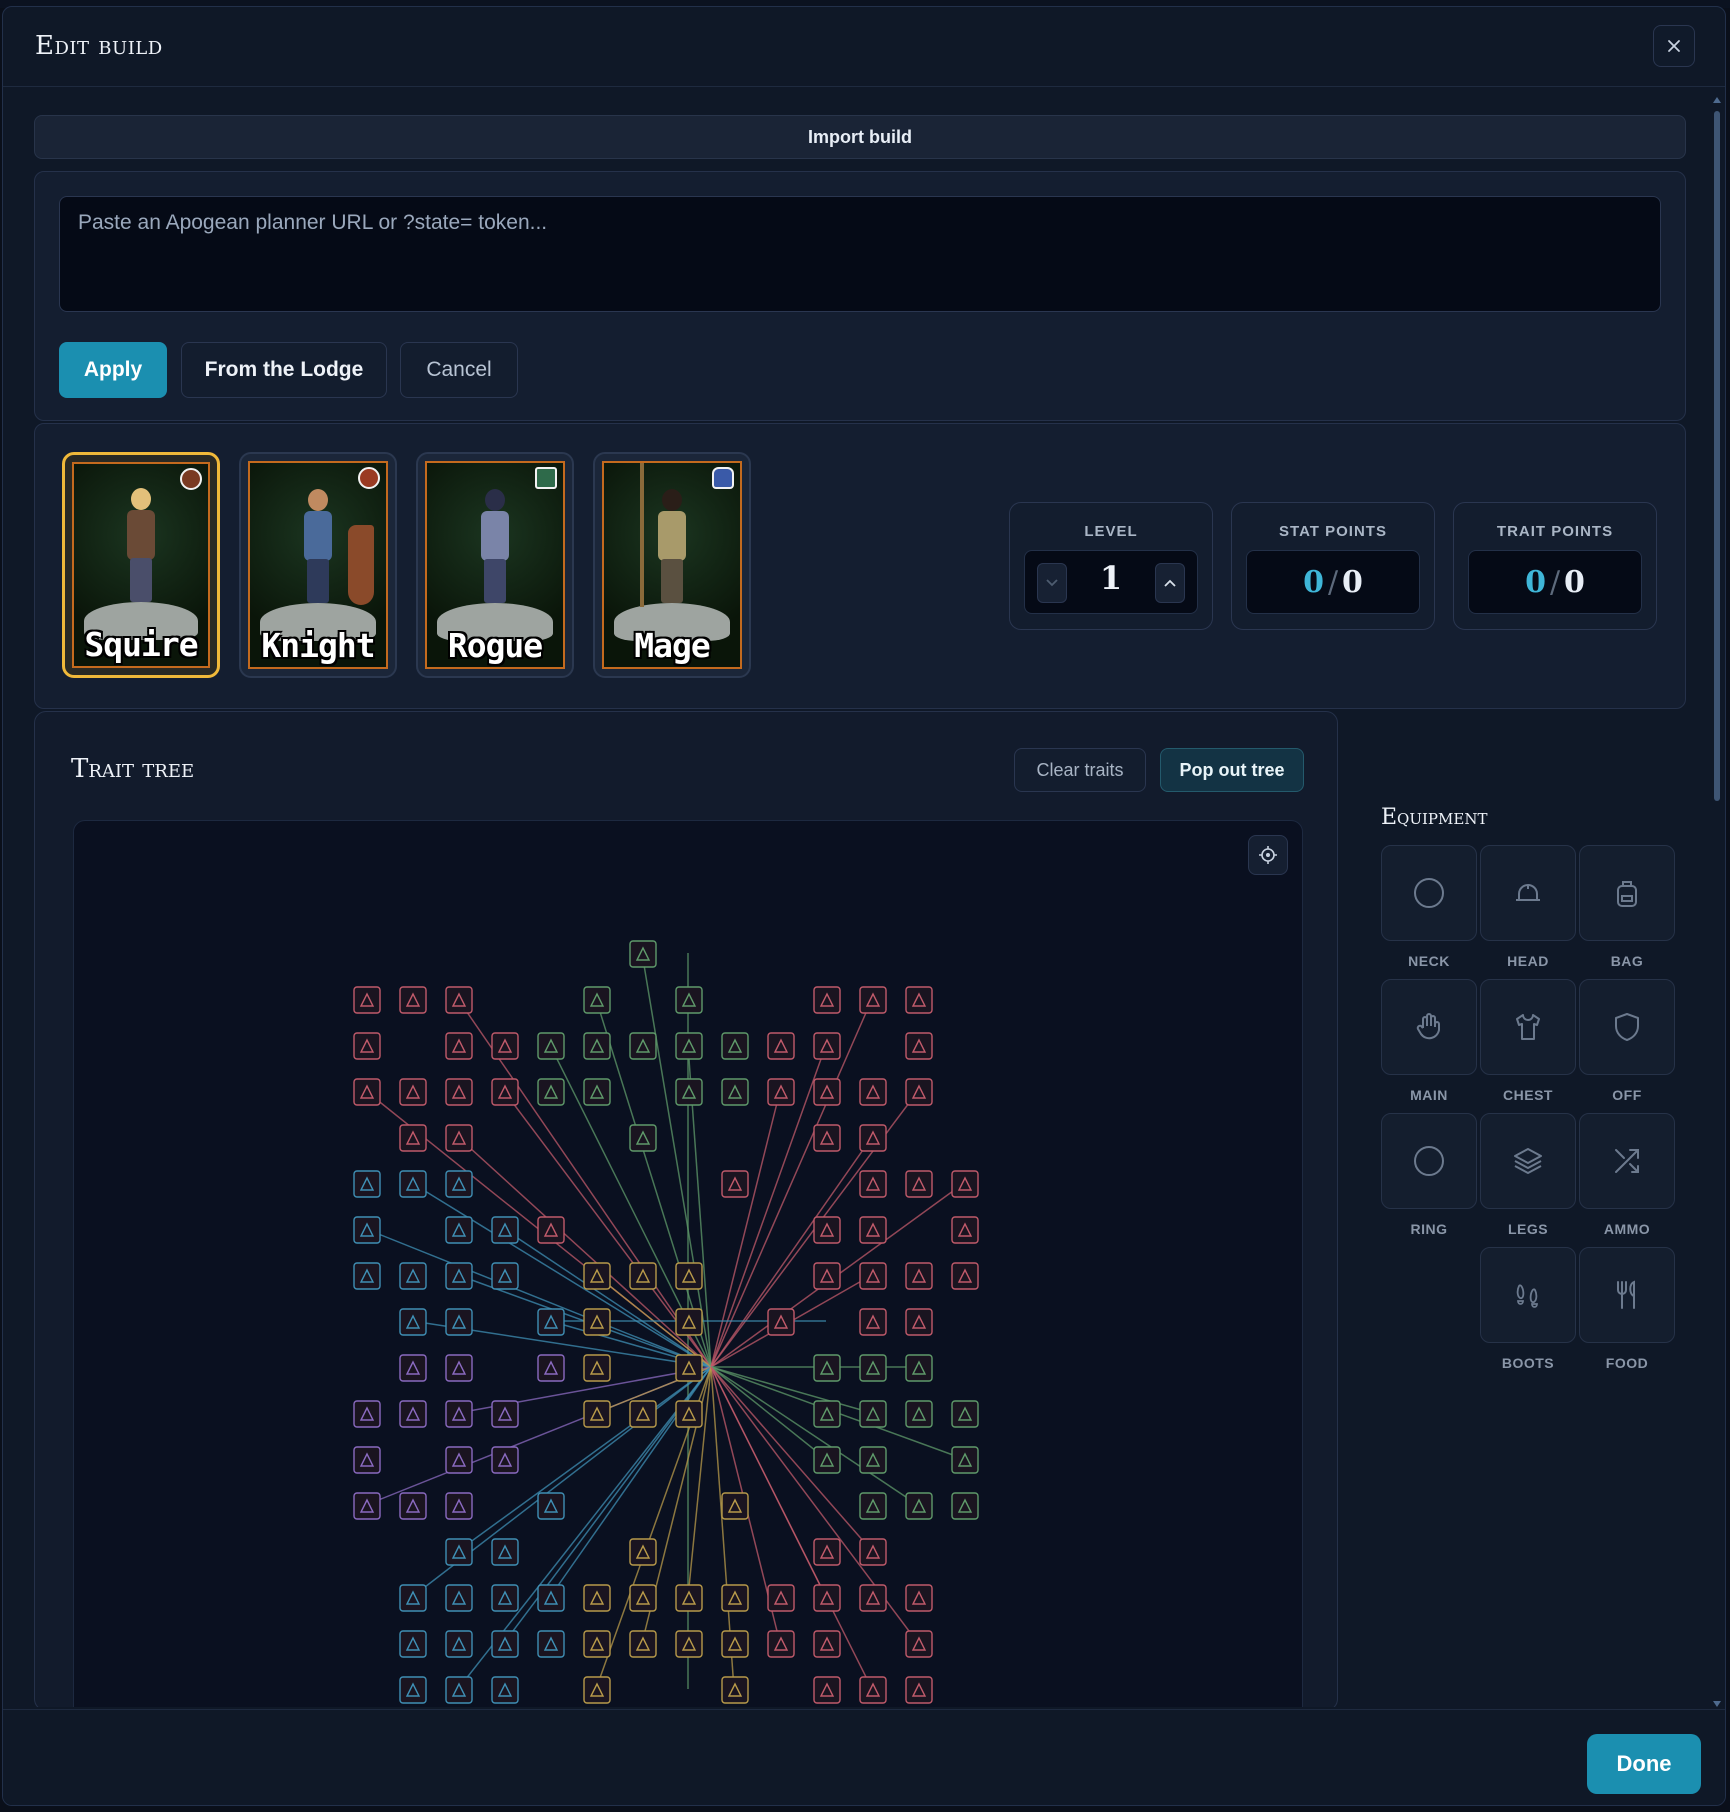  Describe the element at coordinates (1429, 893) in the screenshot. I see `equip-slot-neck` at that location.